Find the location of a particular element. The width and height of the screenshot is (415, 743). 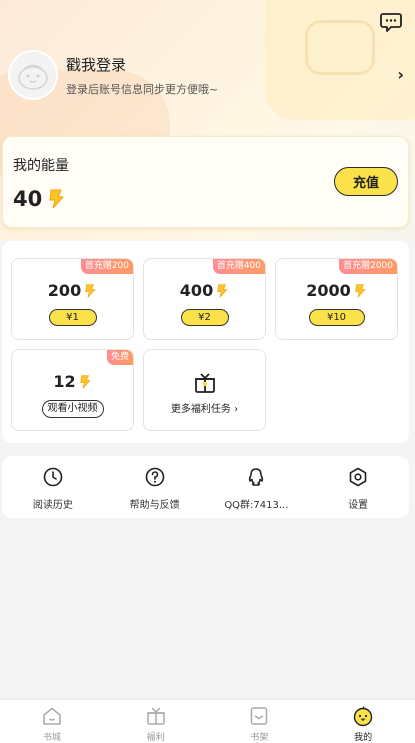

more-tasks-card: 更多福利任务 › is located at coordinates (204, 390).